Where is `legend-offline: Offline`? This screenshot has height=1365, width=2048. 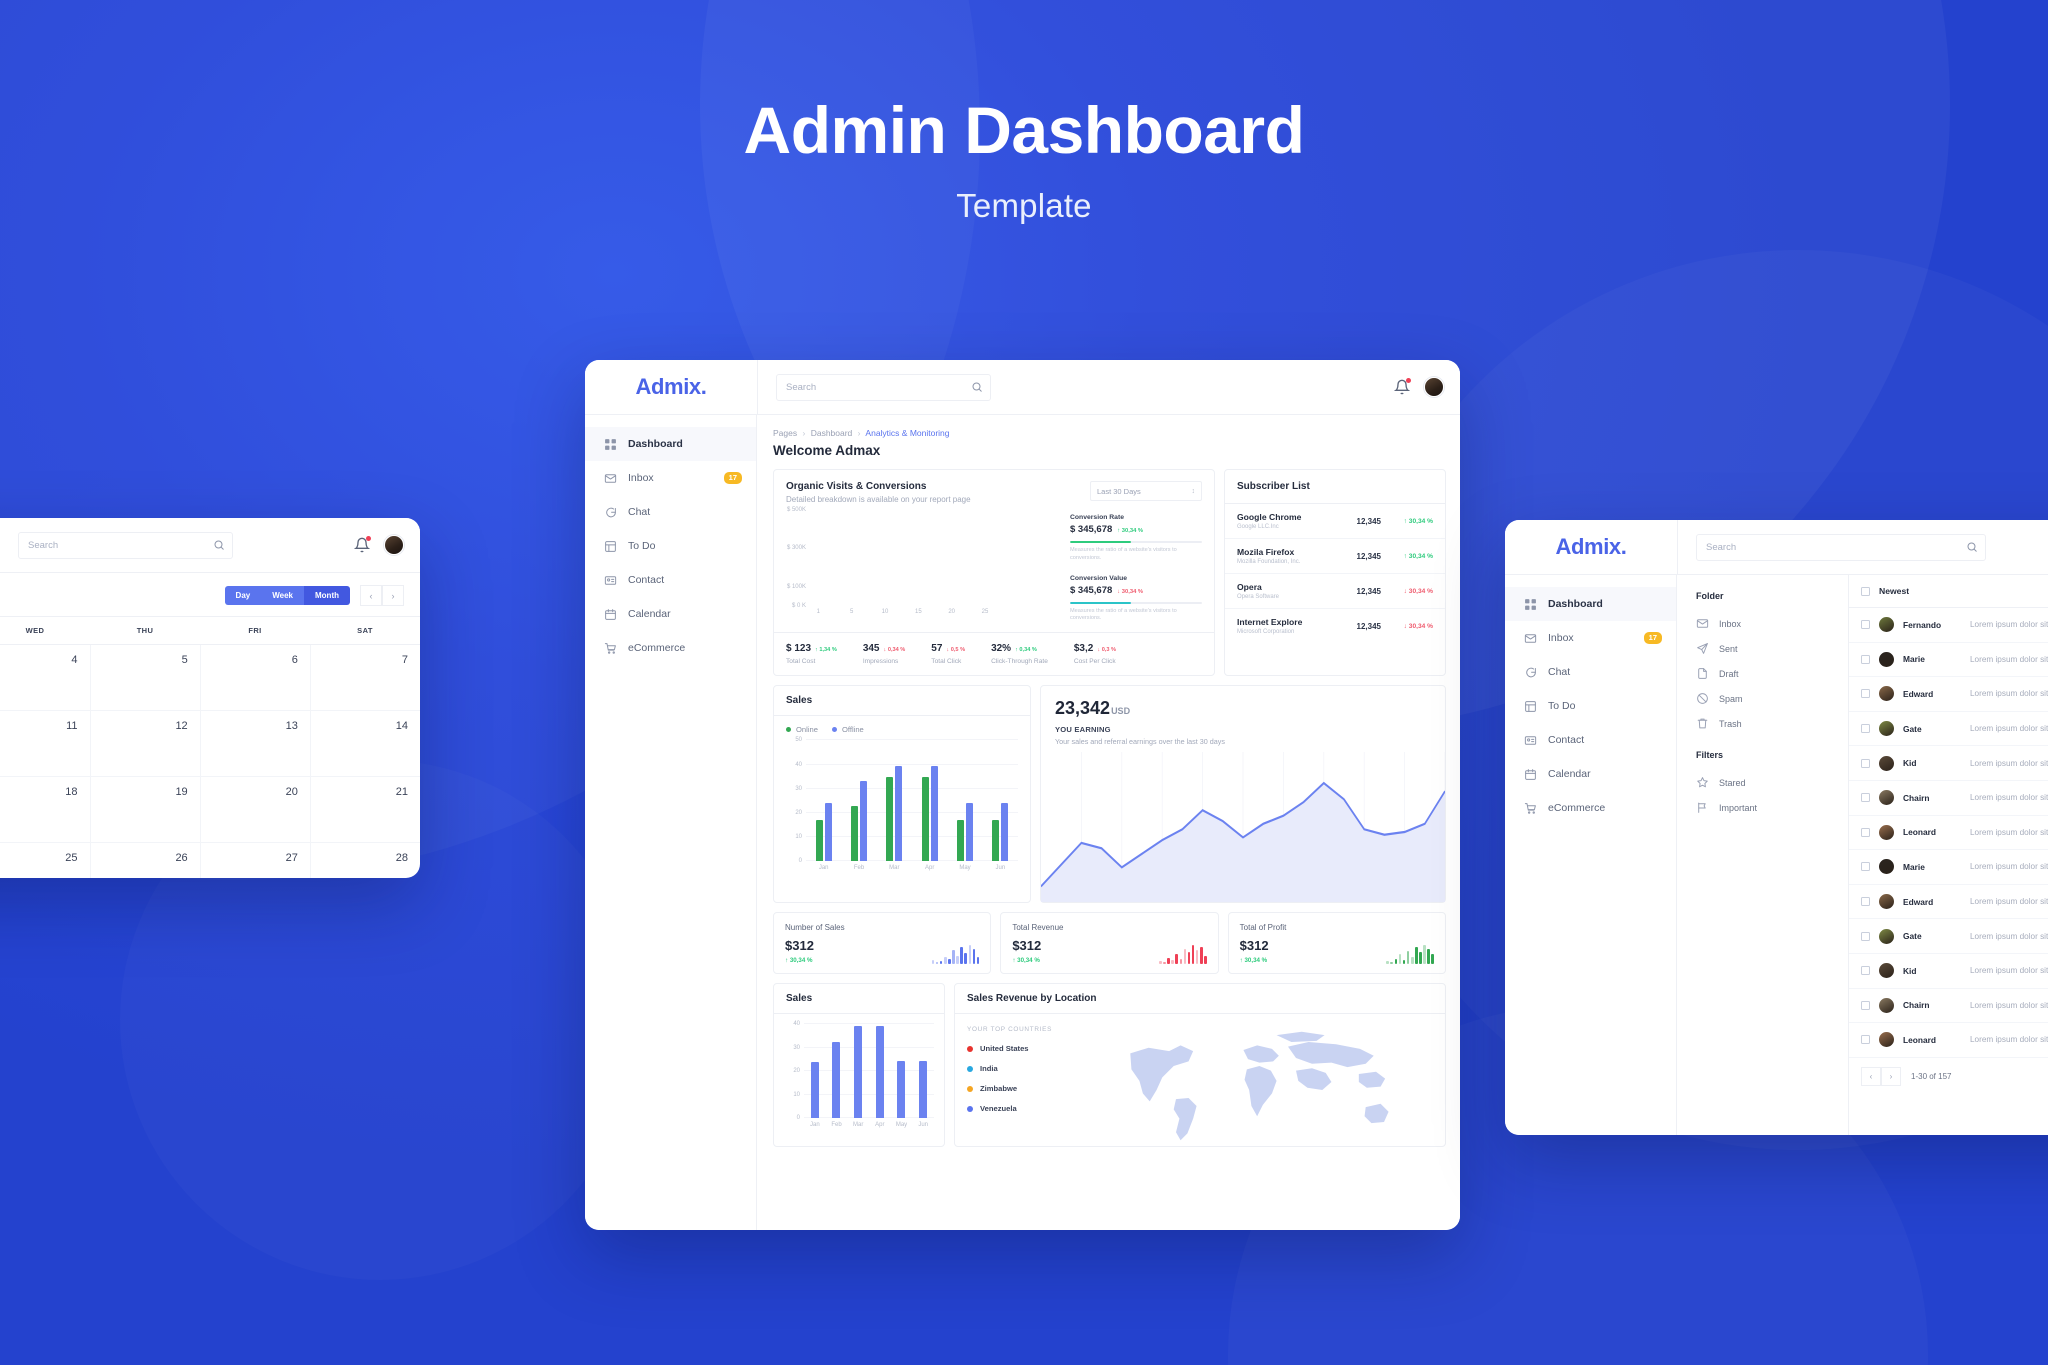 legend-offline: Offline is located at coordinates (847, 729).